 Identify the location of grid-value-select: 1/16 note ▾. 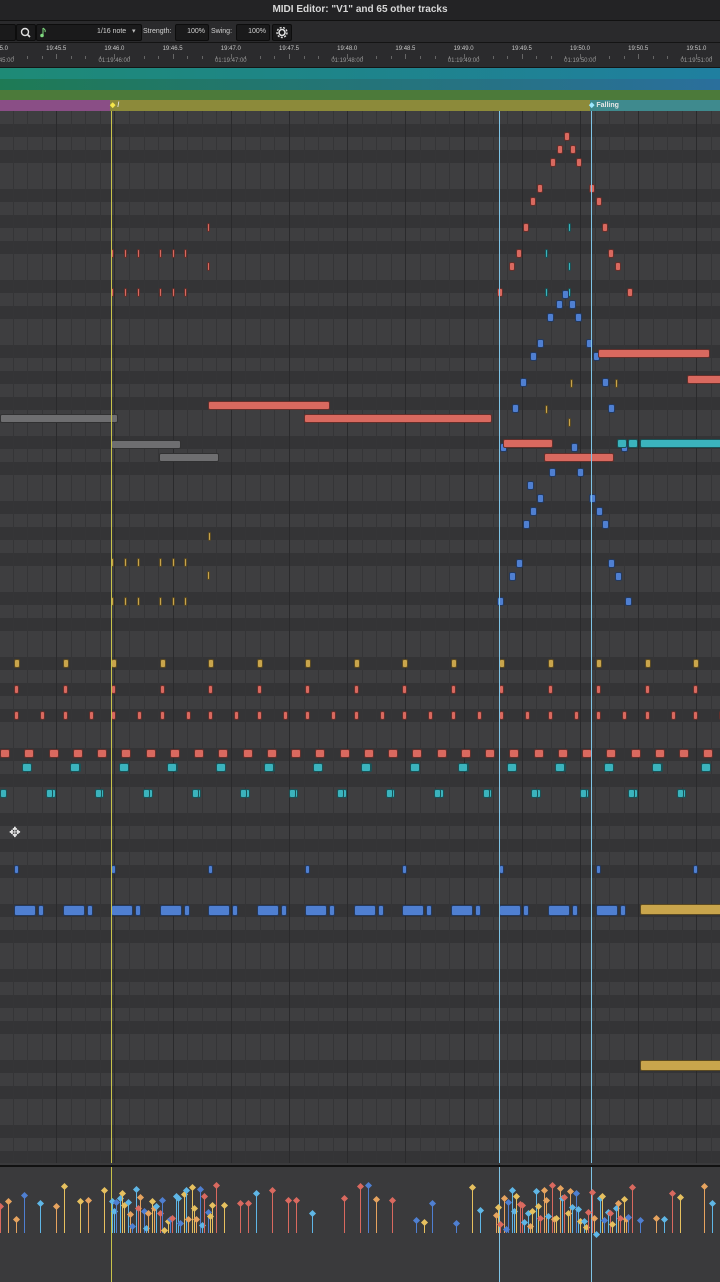
(89, 32).